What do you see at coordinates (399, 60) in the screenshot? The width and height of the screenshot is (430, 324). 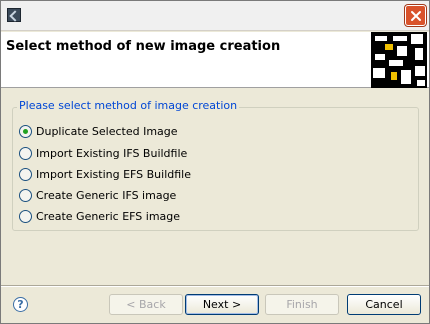 I see `banner-image` at bounding box center [399, 60].